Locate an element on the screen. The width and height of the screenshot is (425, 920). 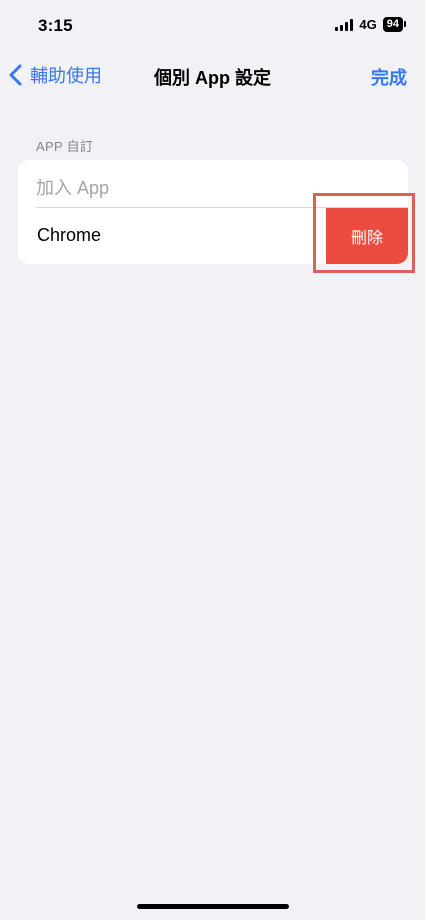
navigation-bar: 輔助使用 個別 App 設定 完成 is located at coordinates (212, 76).